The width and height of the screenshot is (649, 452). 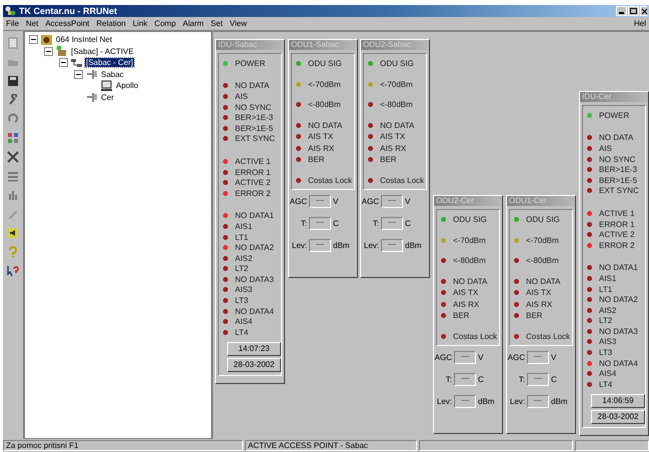 What do you see at coordinates (67, 23) in the screenshot?
I see `menu-item: AccessPoint` at bounding box center [67, 23].